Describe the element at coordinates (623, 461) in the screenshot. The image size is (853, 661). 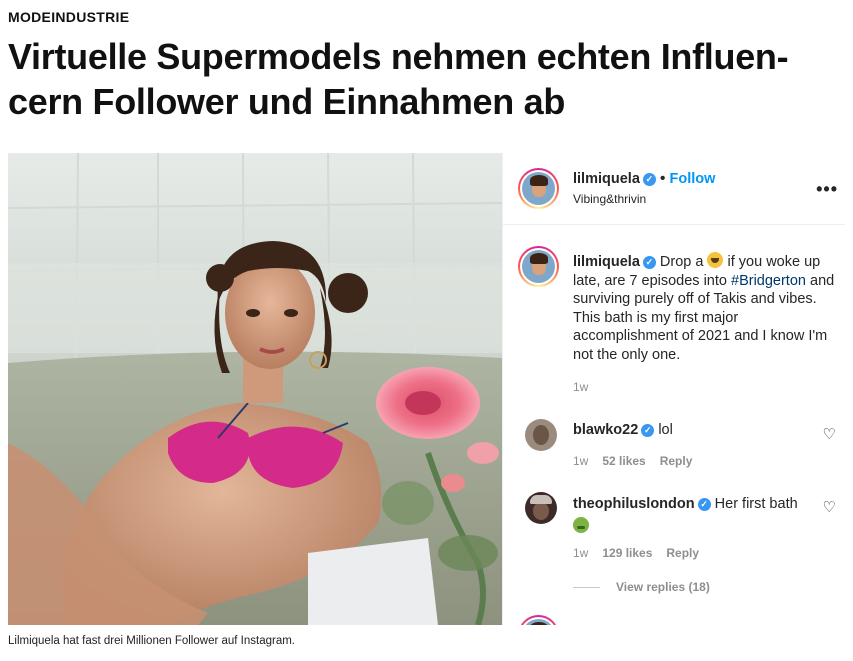
I see `comment-1-likes: 52 likes` at that location.